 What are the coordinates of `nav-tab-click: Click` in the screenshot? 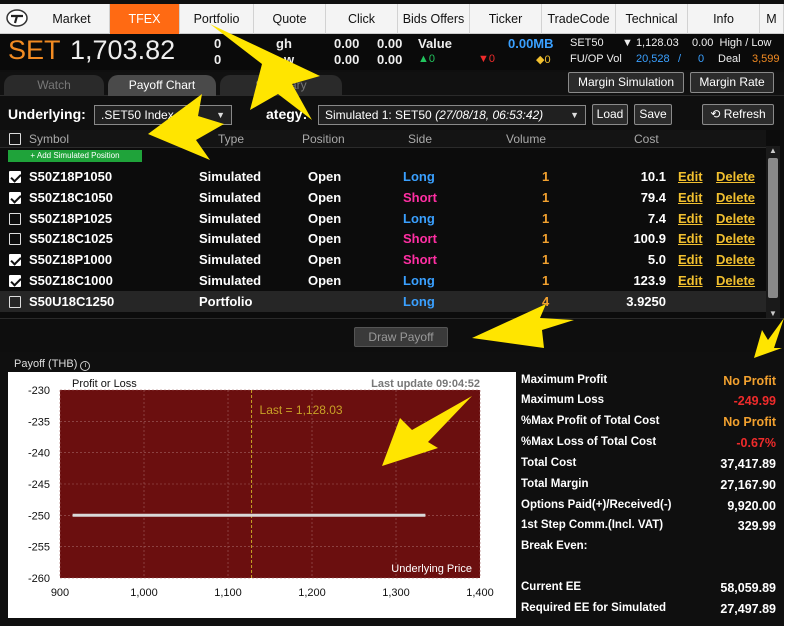 It's located at (362, 19).